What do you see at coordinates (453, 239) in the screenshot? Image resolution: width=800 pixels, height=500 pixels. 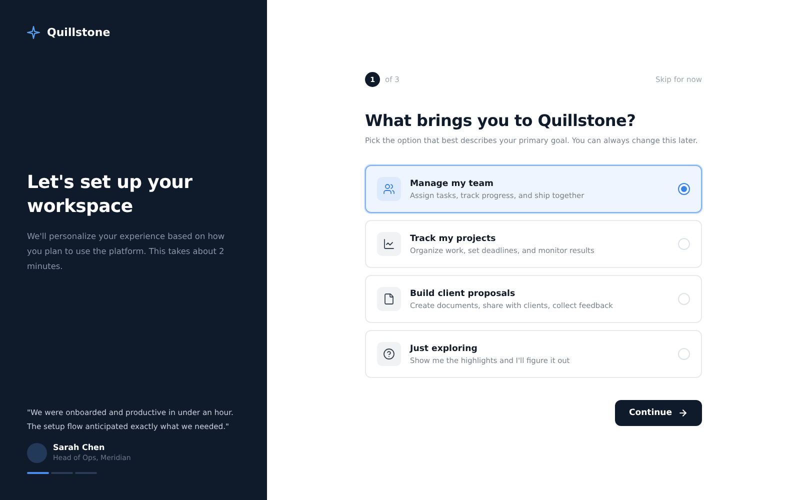 I see `option-title: Track my projects` at bounding box center [453, 239].